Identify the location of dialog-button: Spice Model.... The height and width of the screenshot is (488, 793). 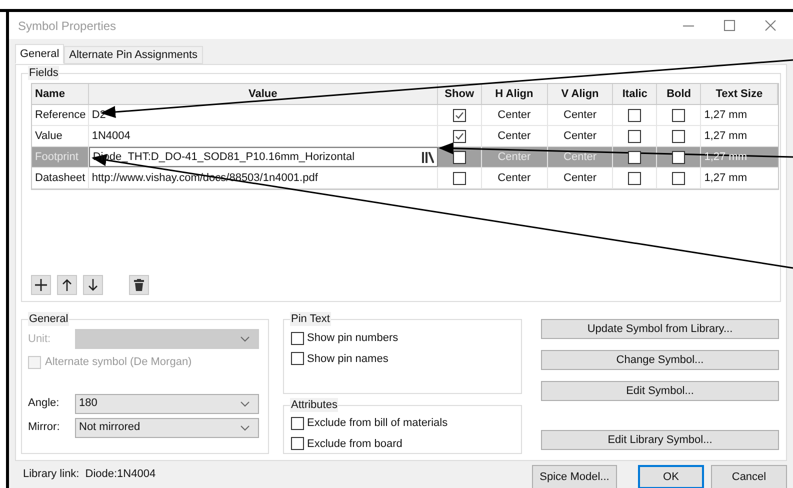
(574, 476).